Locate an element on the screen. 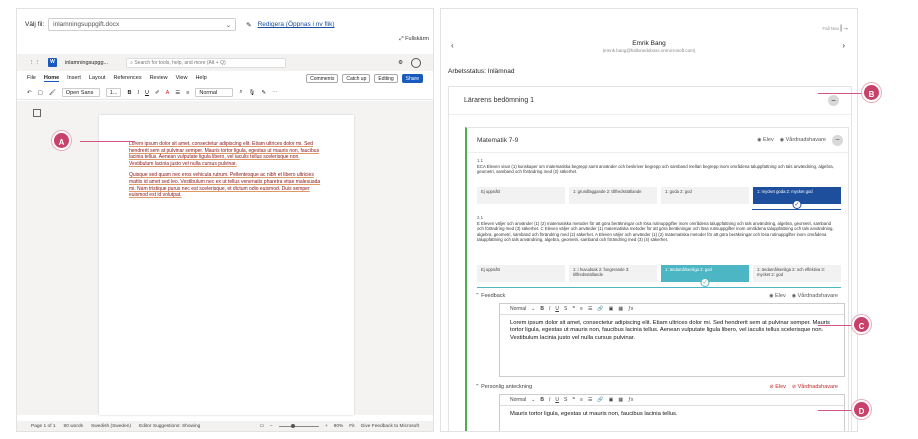  nav-toggle: Fall Nav |→ is located at coordinates (835, 28).